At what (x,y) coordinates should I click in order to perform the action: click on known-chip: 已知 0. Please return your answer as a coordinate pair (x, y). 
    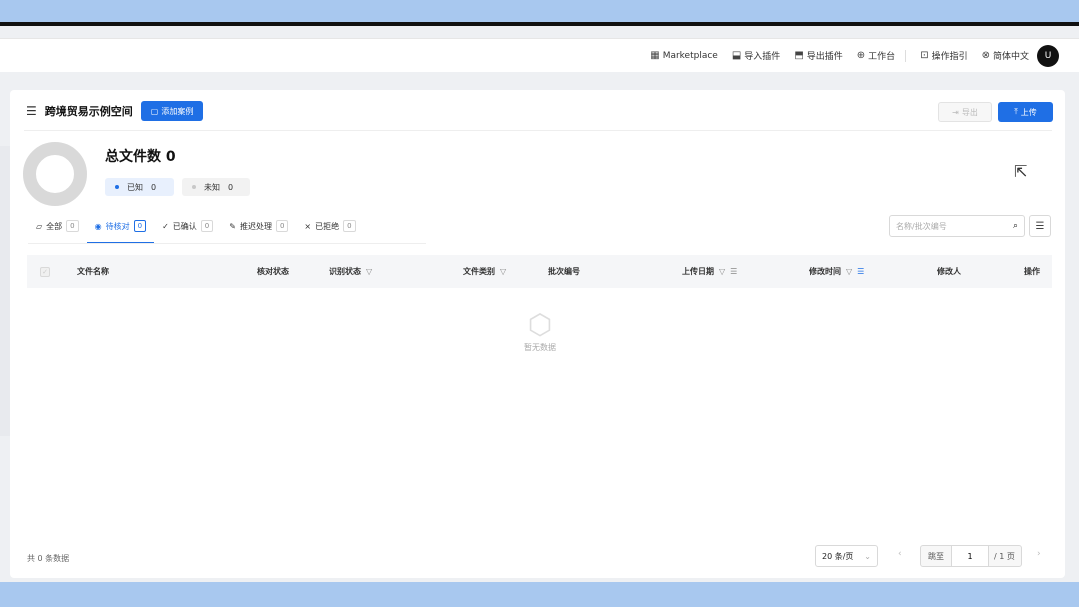
    Looking at the image, I should click on (139, 187).